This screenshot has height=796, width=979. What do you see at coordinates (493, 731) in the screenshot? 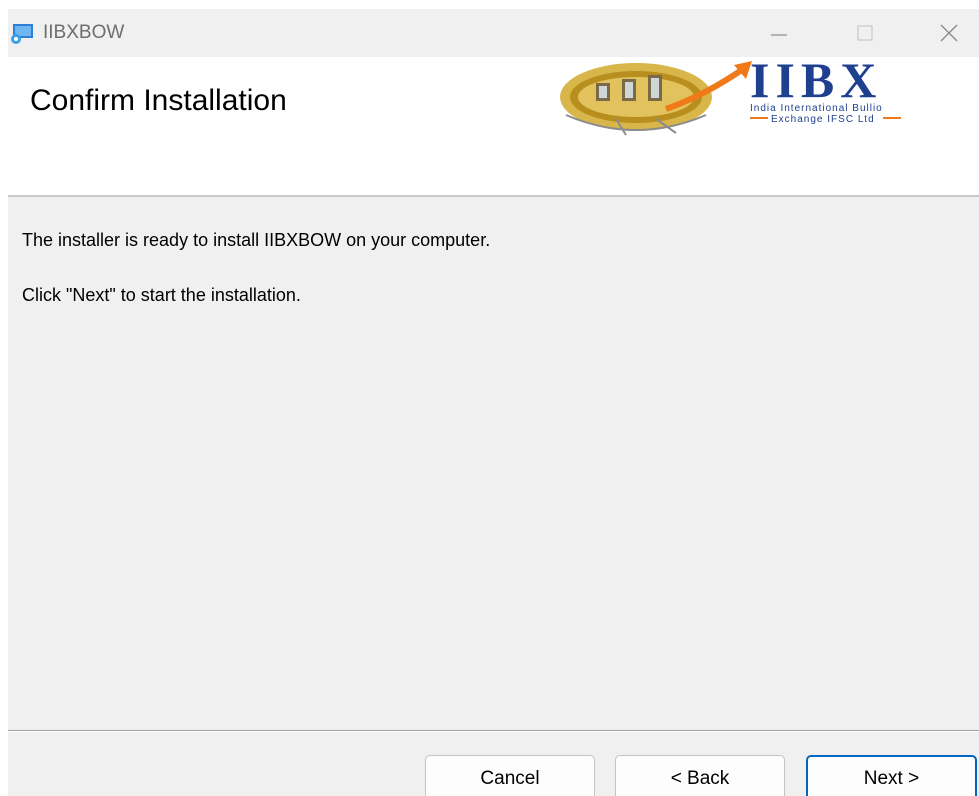
I see `footer-divider` at bounding box center [493, 731].